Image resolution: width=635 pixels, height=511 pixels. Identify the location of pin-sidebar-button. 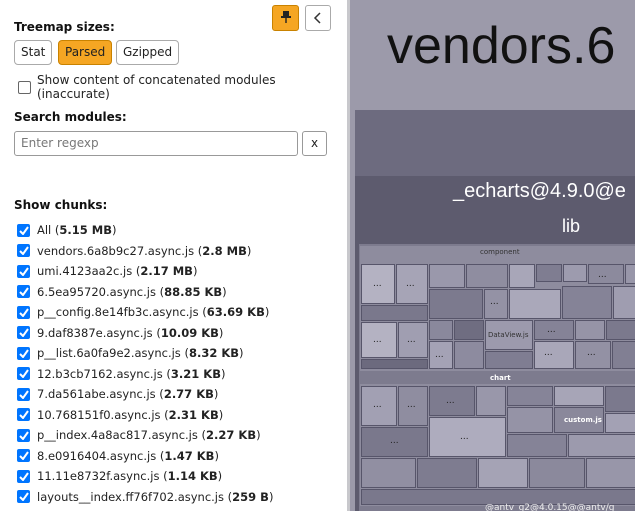
(285, 18).